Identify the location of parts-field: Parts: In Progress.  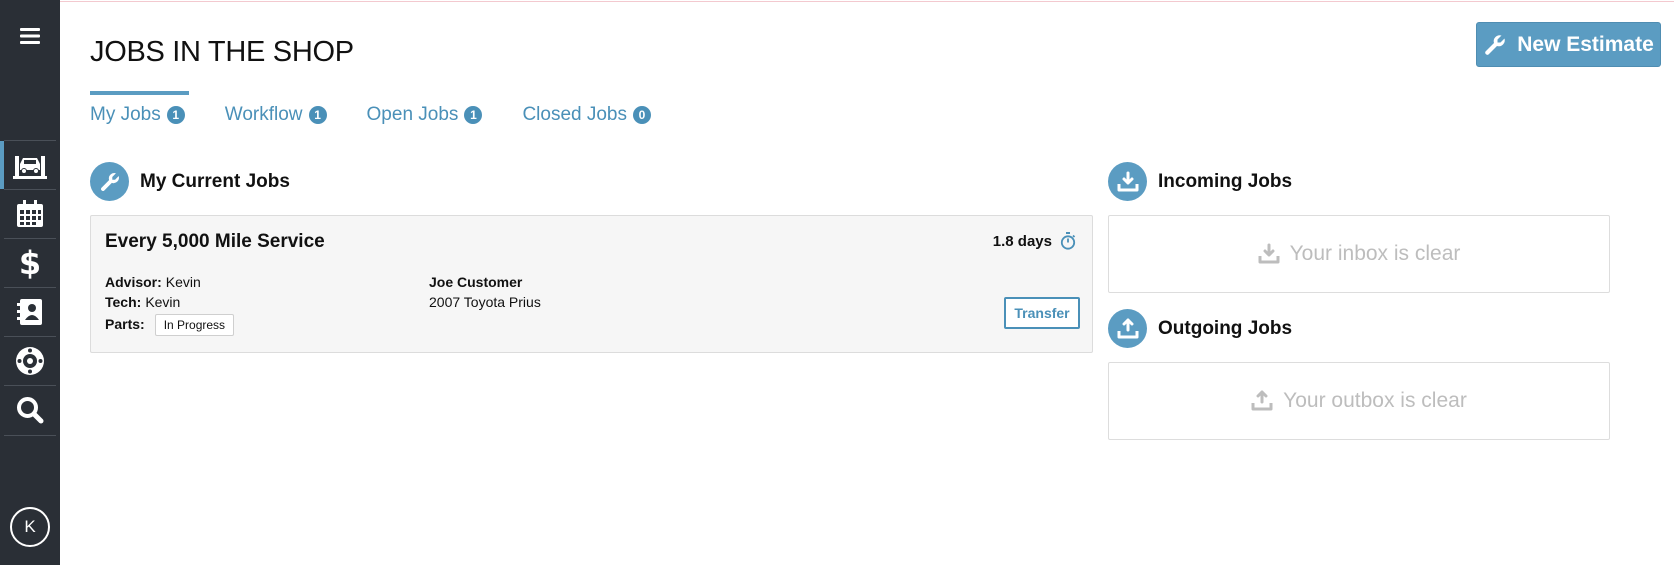
(170, 325).